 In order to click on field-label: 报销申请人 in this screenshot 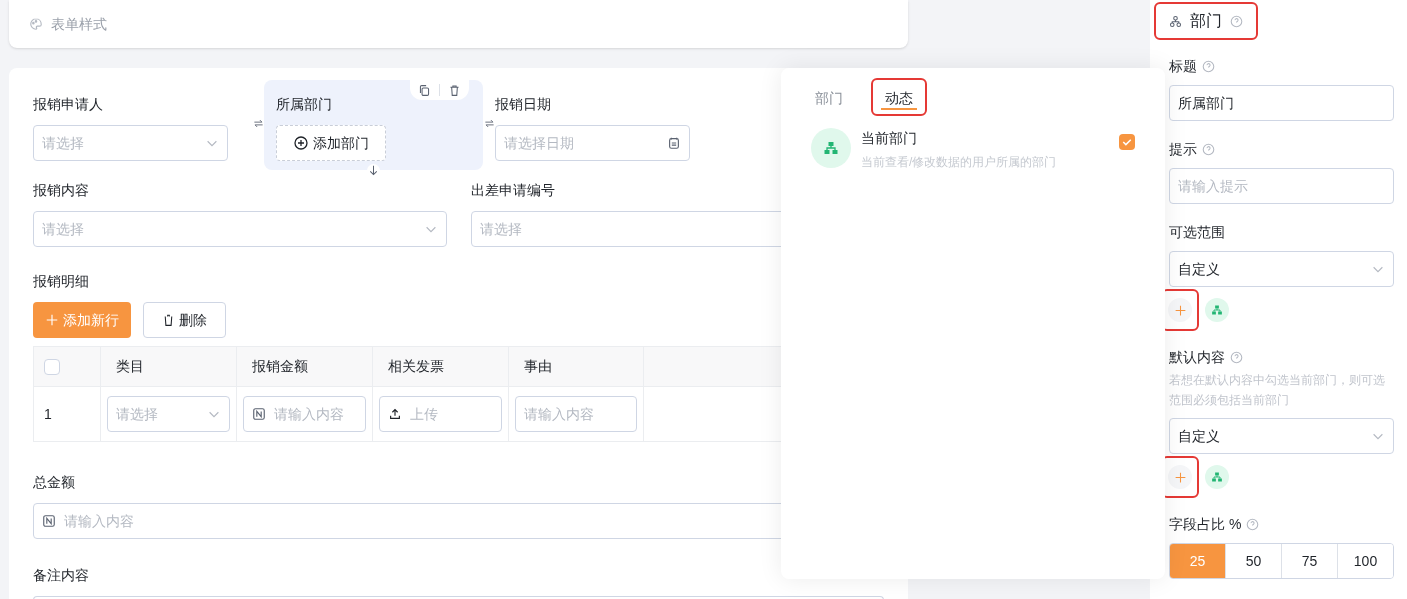, I will do `click(68, 104)`.